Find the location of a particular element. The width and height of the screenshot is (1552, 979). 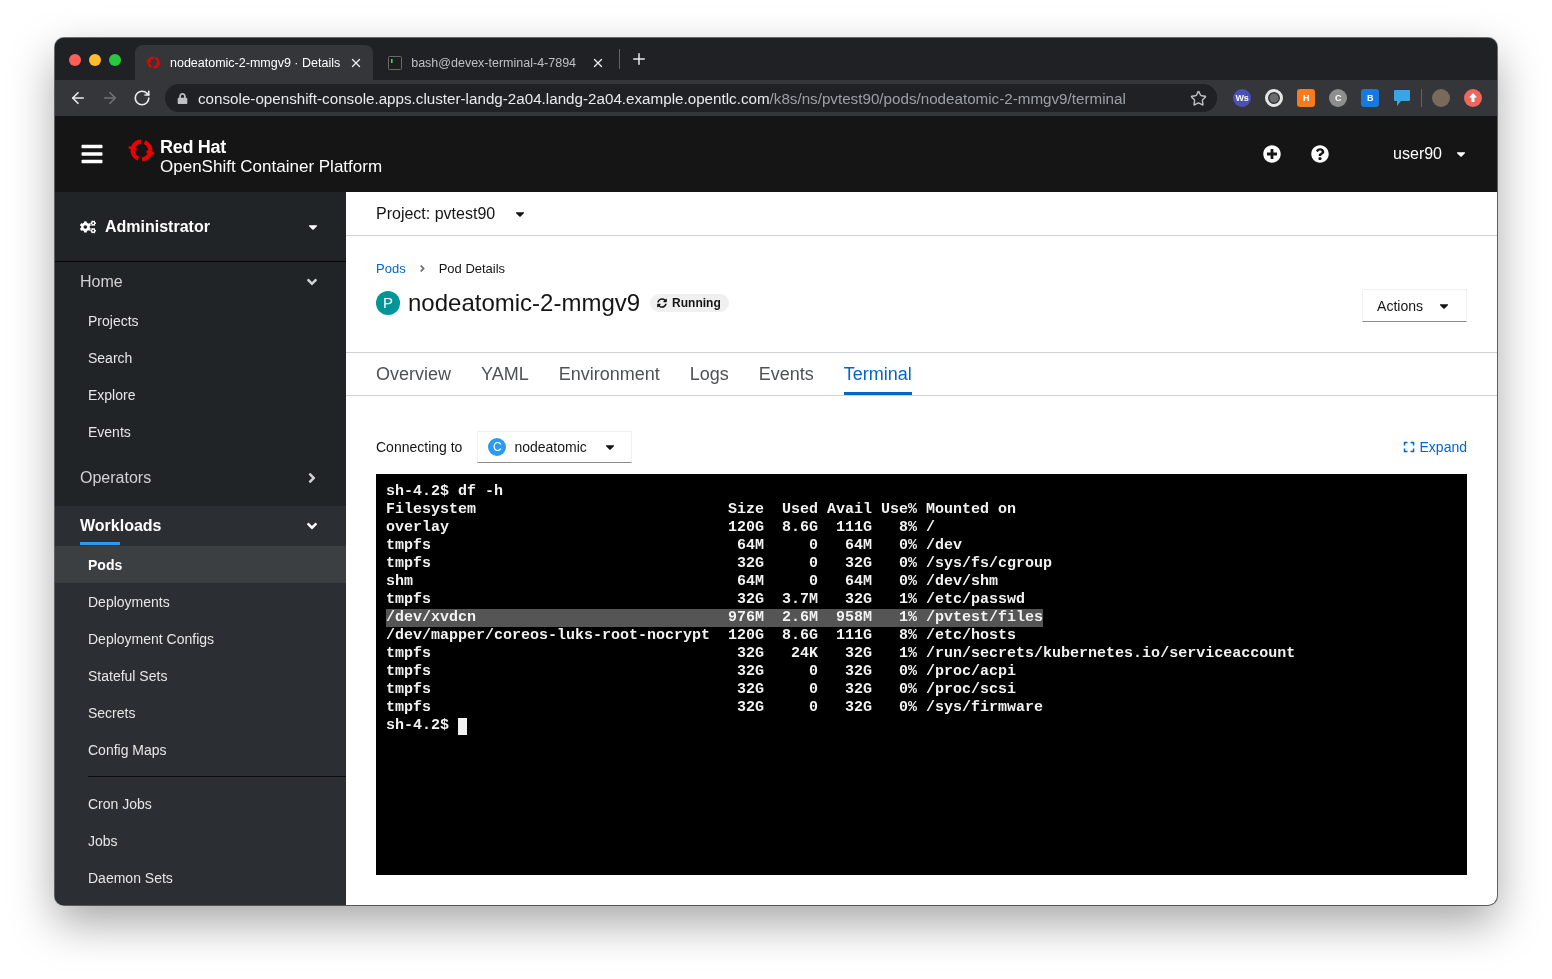

brand-name: Red Hat is located at coordinates (193, 147).